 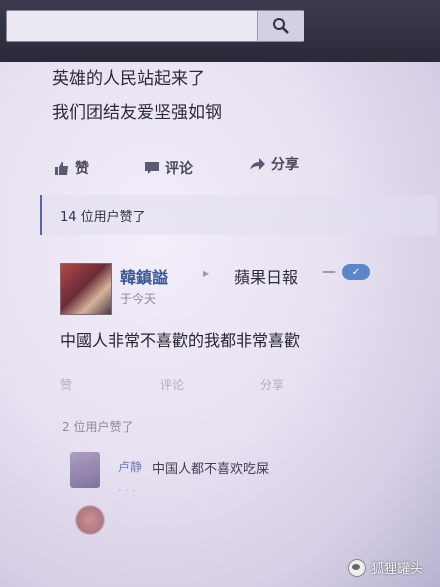 What do you see at coordinates (61, 168) in the screenshot?
I see `thumbs-up-icon` at bounding box center [61, 168].